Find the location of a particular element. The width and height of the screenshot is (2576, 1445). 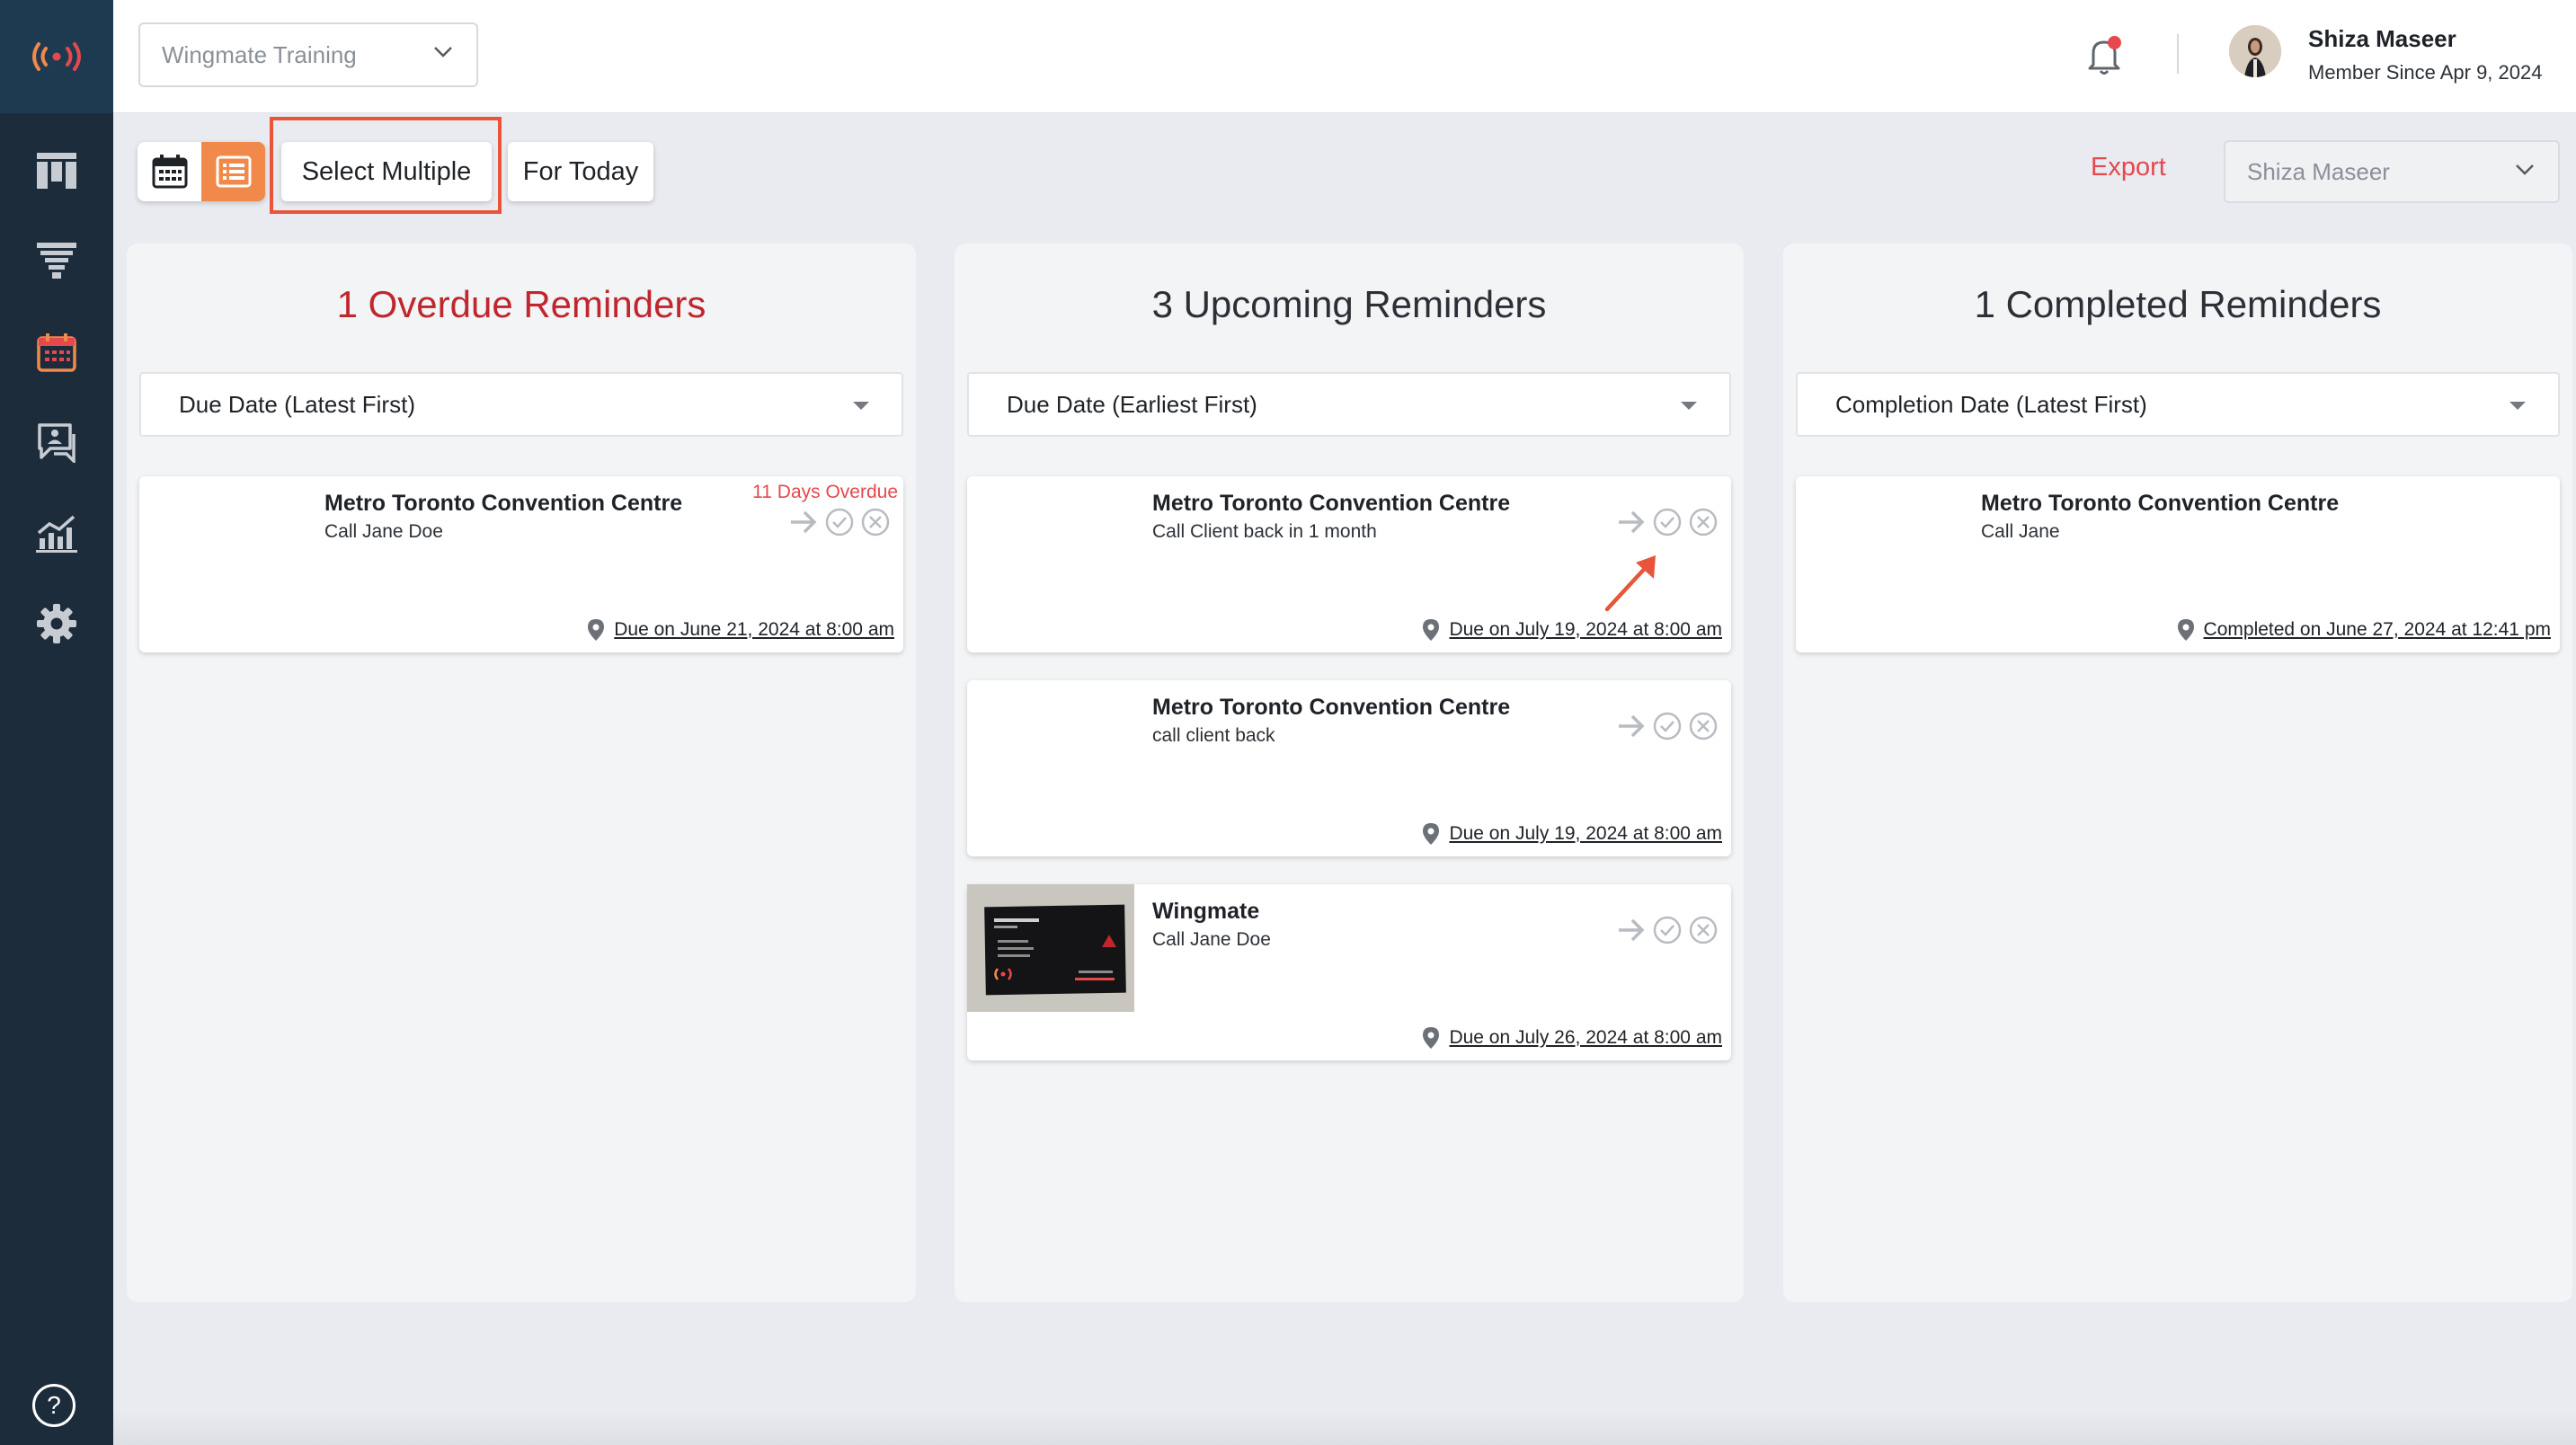

divider is located at coordinates (2178, 54).